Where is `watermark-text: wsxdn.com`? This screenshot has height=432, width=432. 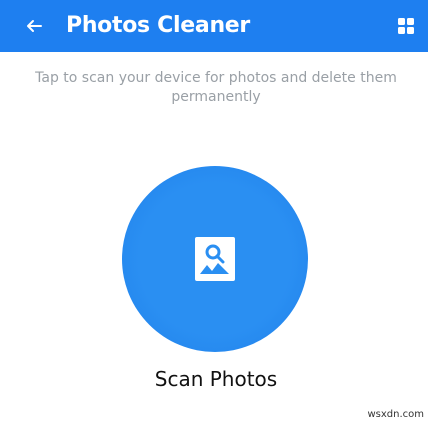
watermark-text: wsxdn.com is located at coordinates (395, 414).